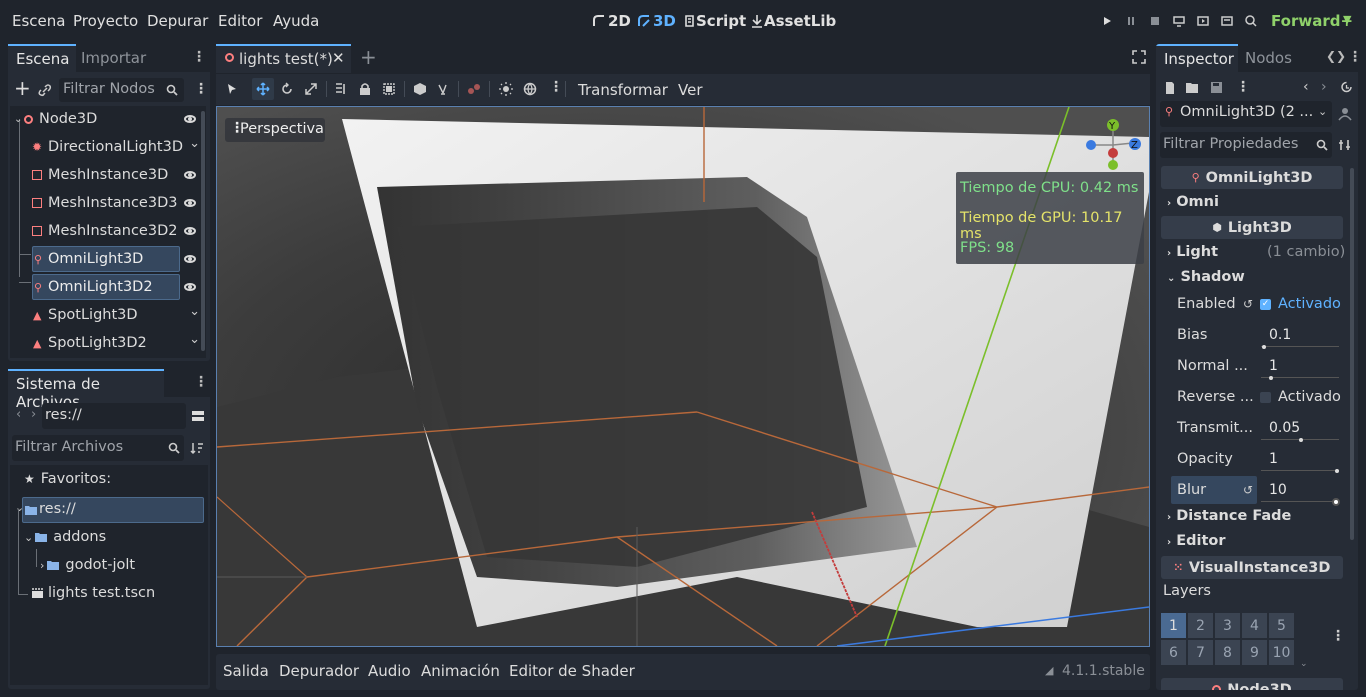 The height and width of the screenshot is (697, 1366). Describe the element at coordinates (1345, 145) in the screenshot. I see `inspector-options-icon` at that location.